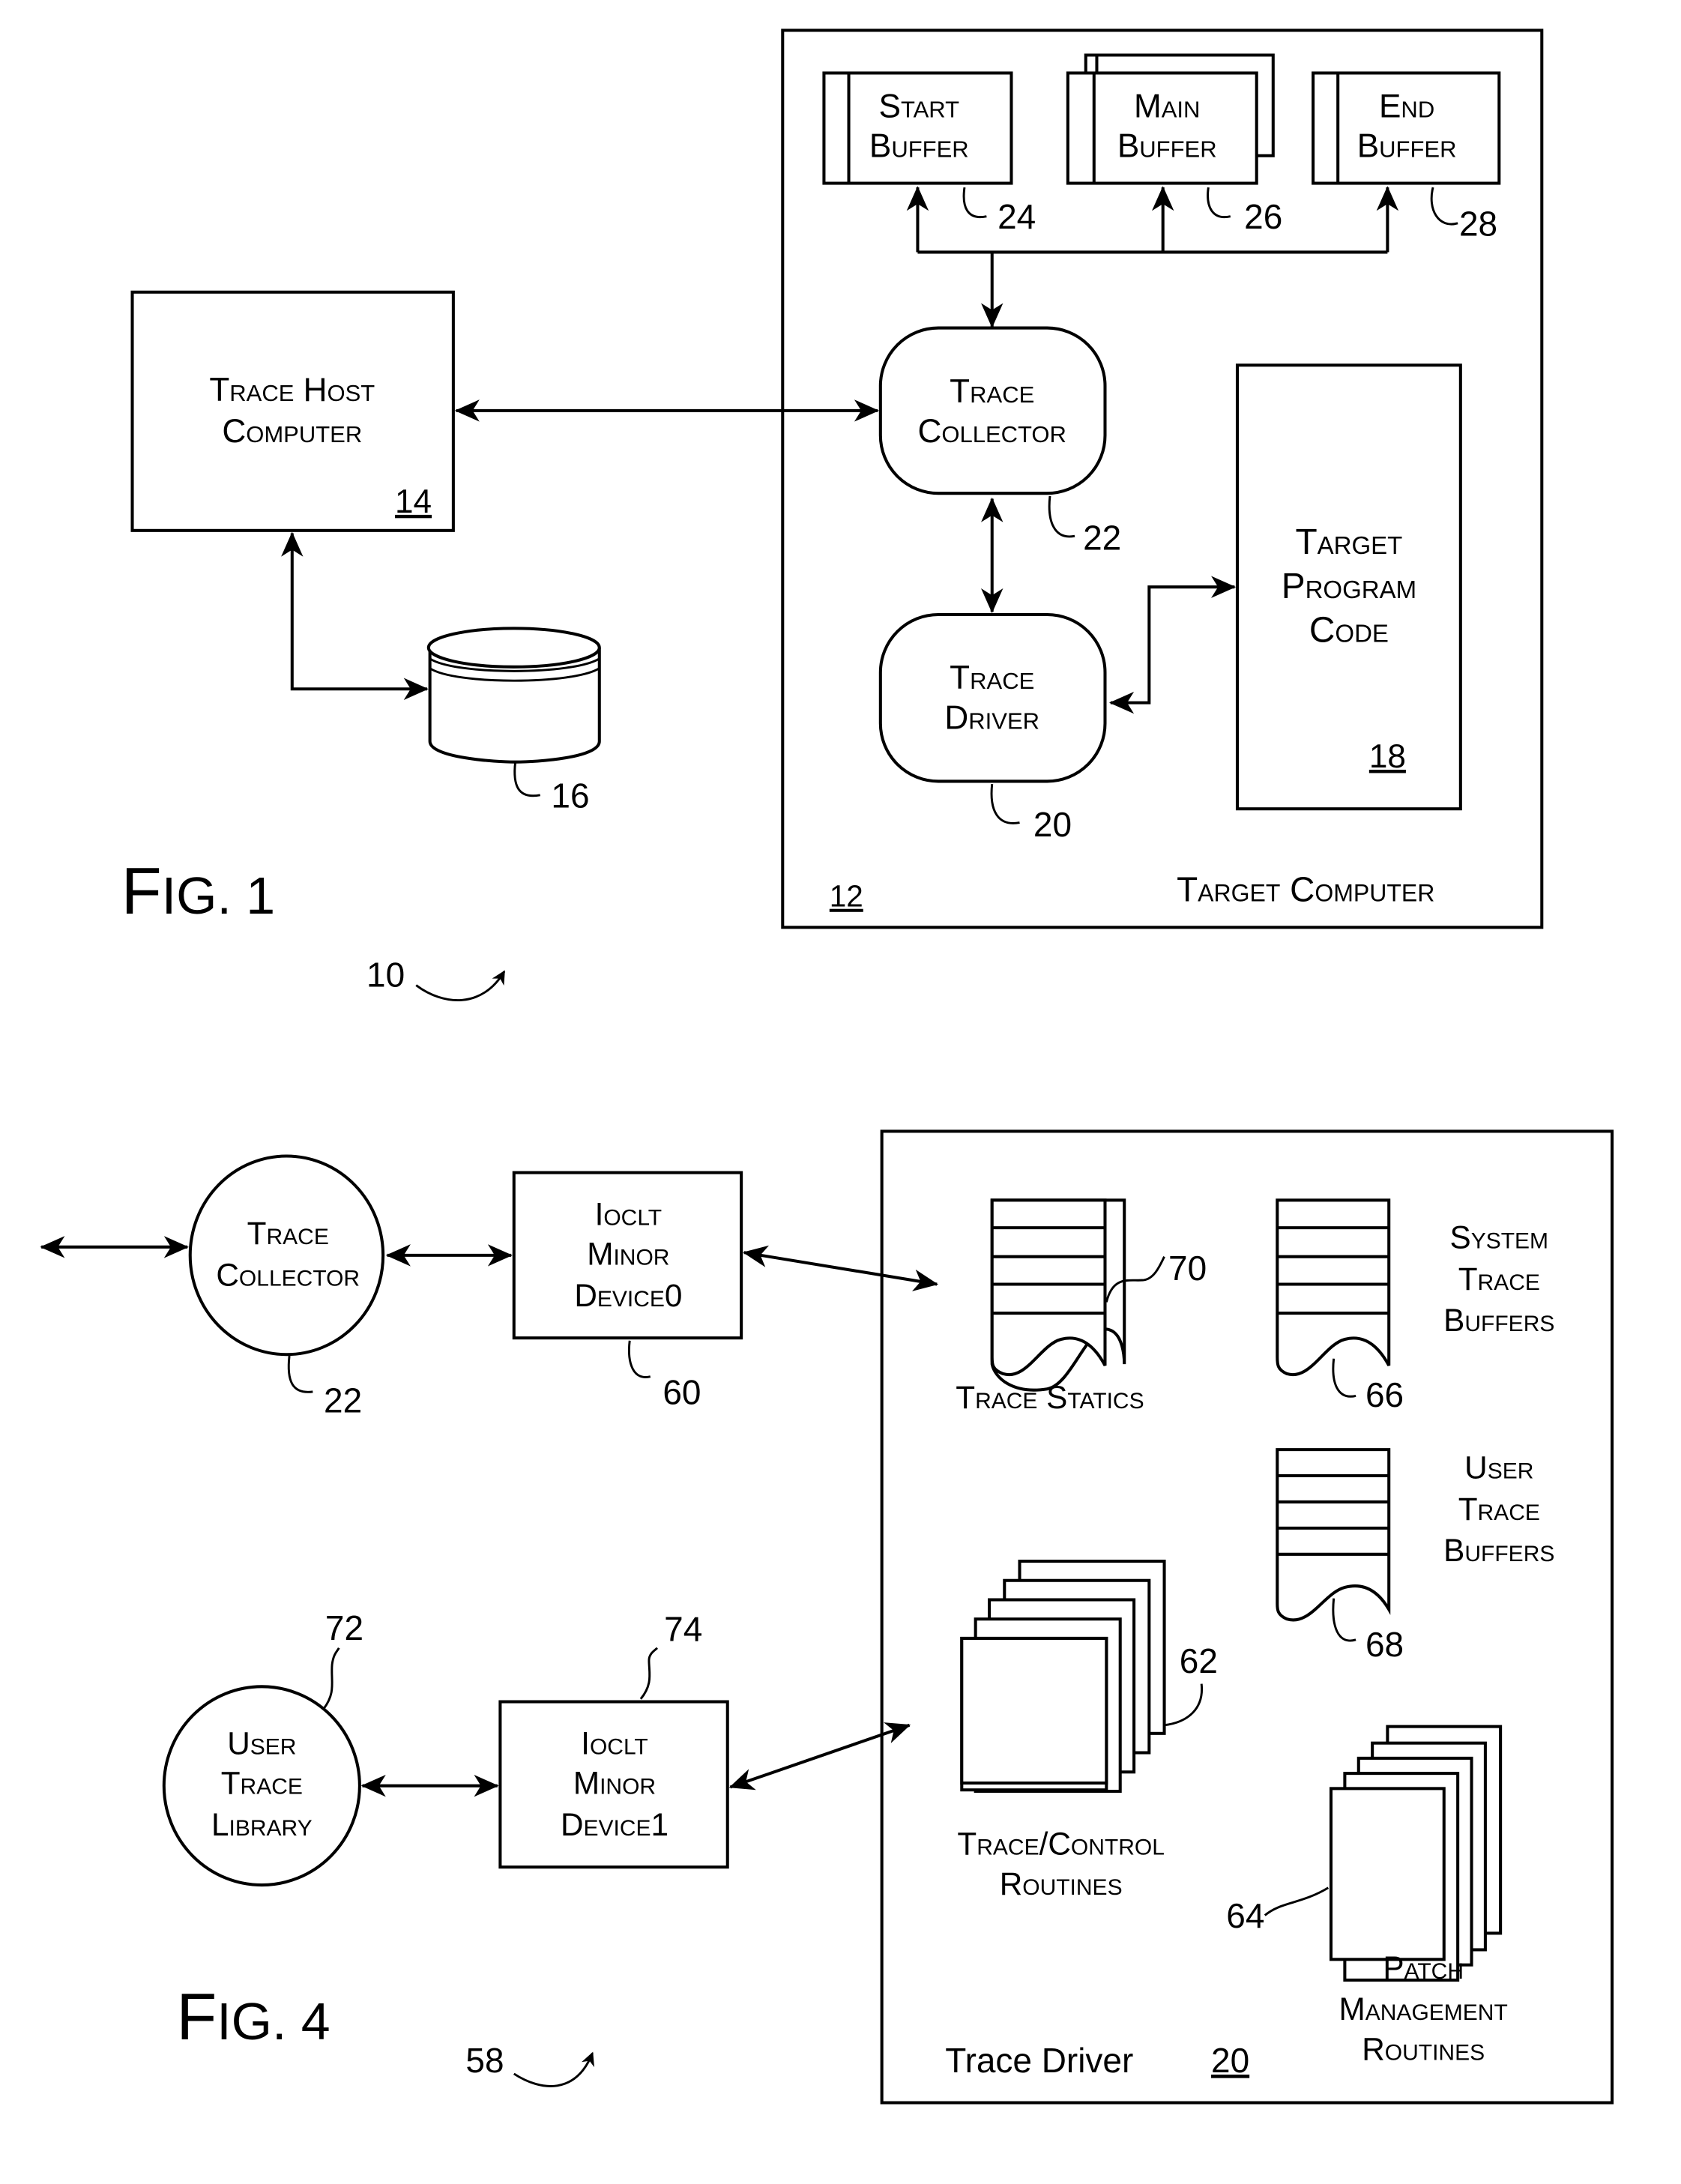  Describe the element at coordinates (614, 1743) in the screenshot. I see `ioctl1-line1: Ioclt` at that location.